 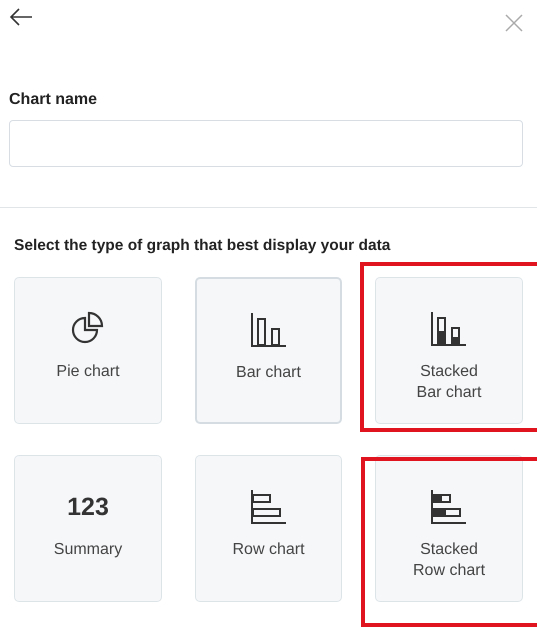 I want to click on prompt-text: Select the type of graph that best display your data, so click(x=202, y=245).